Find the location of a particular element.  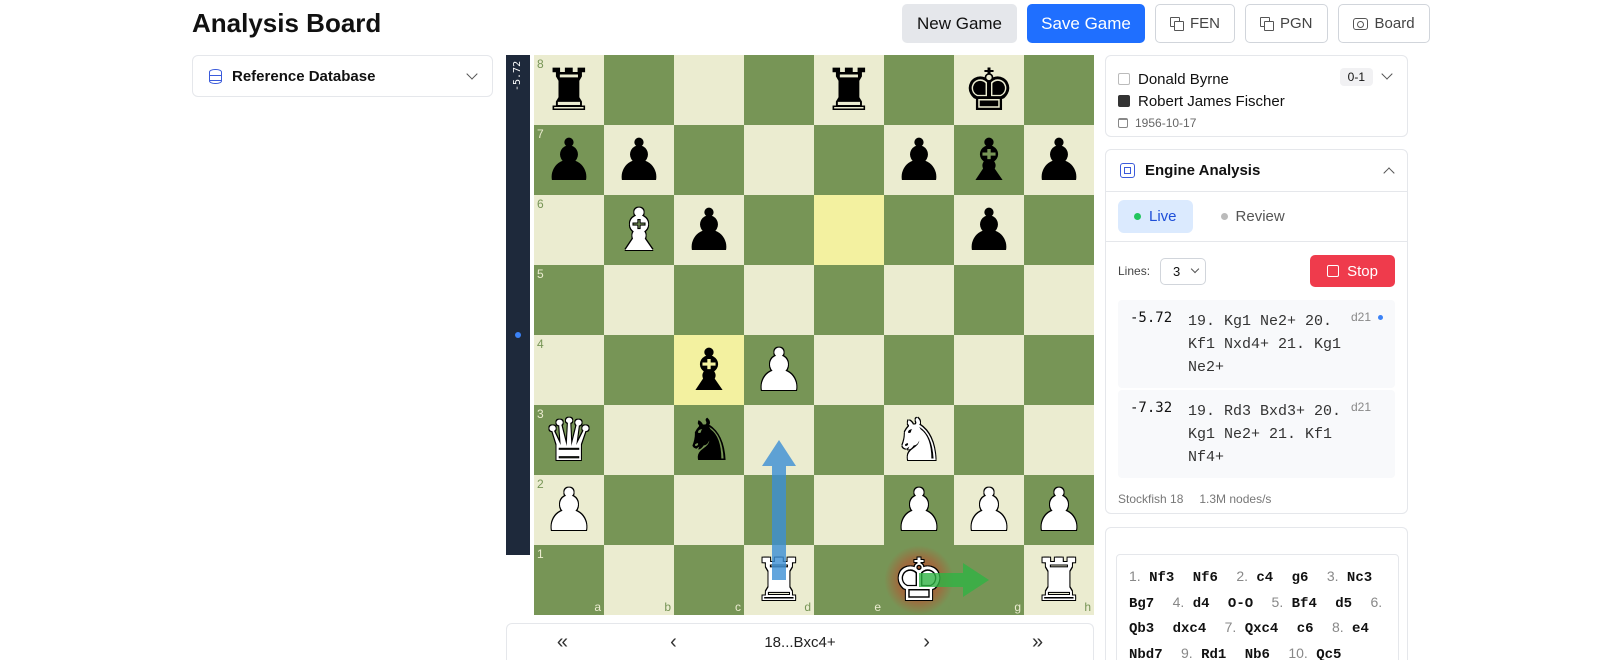

white-queen-icon: ♛ is located at coordinates (569, 440).